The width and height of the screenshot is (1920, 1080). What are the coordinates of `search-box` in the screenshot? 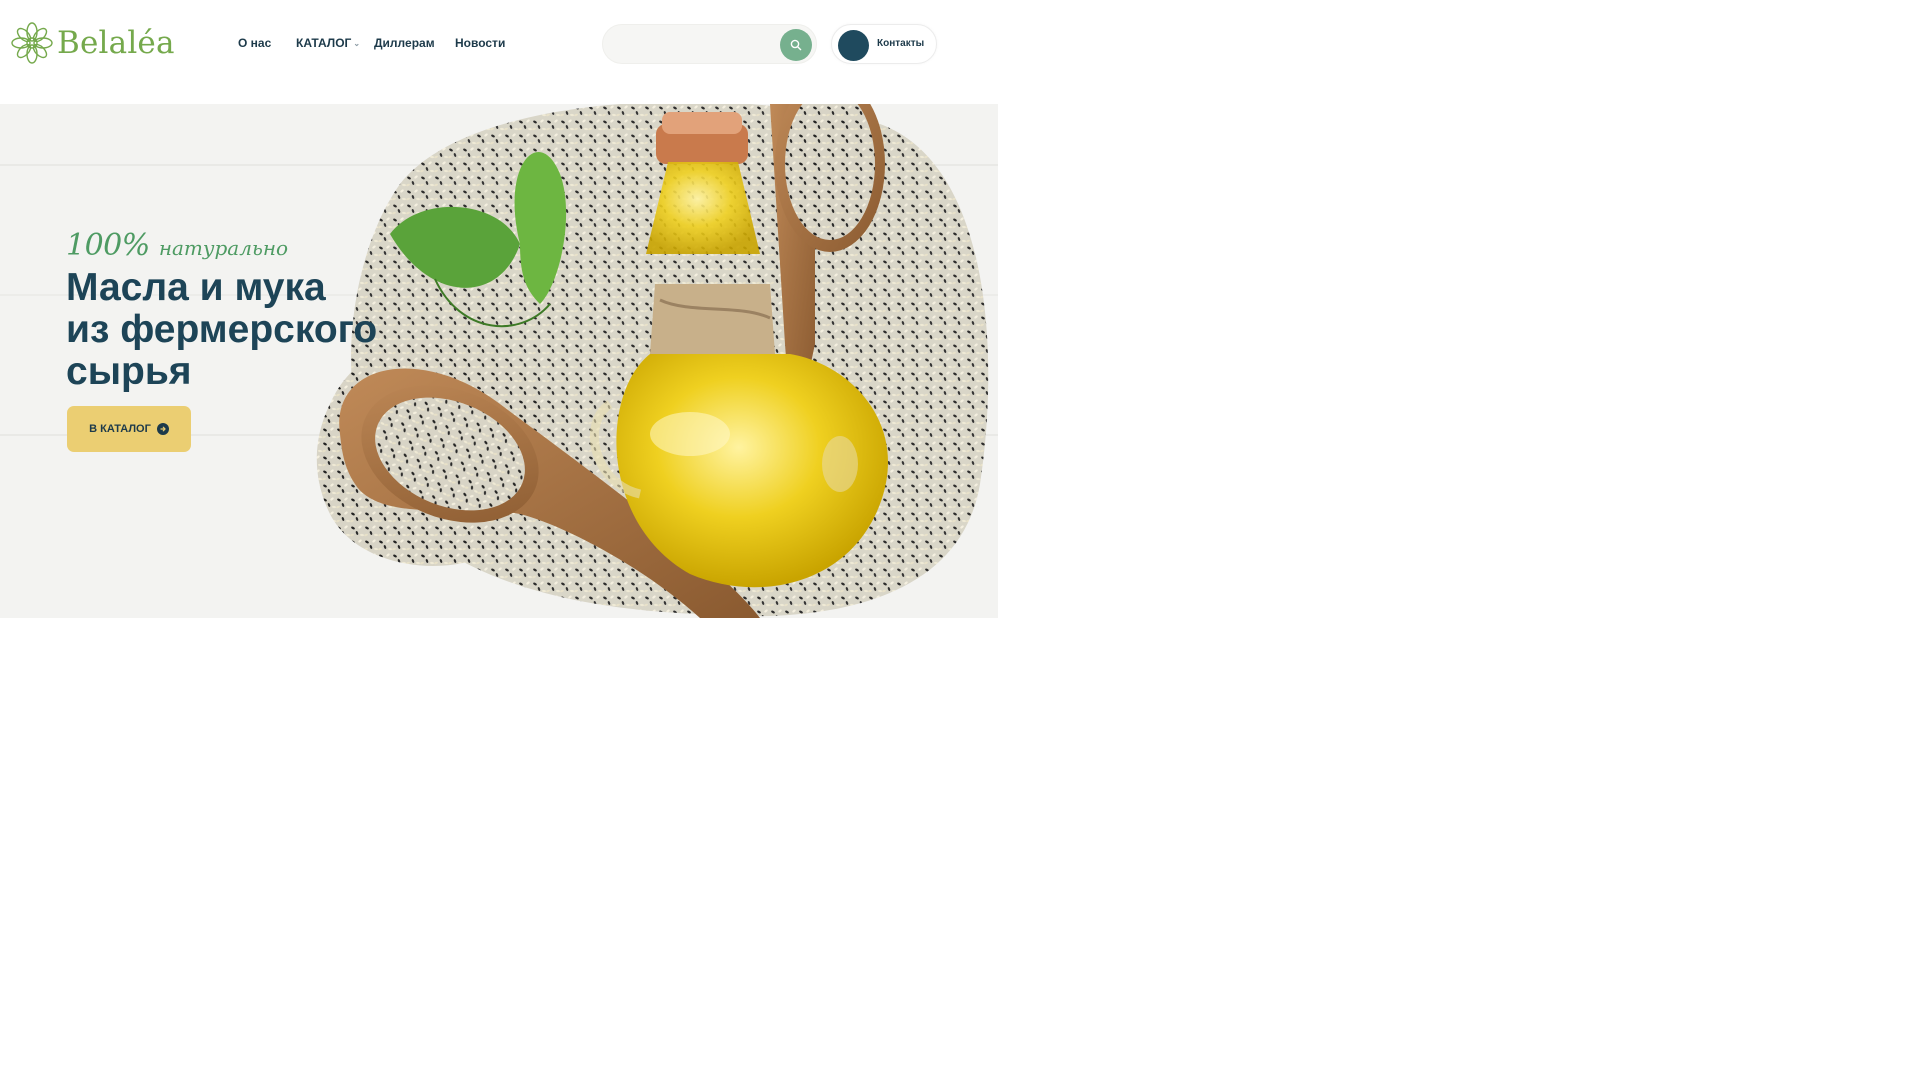 It's located at (709, 44).